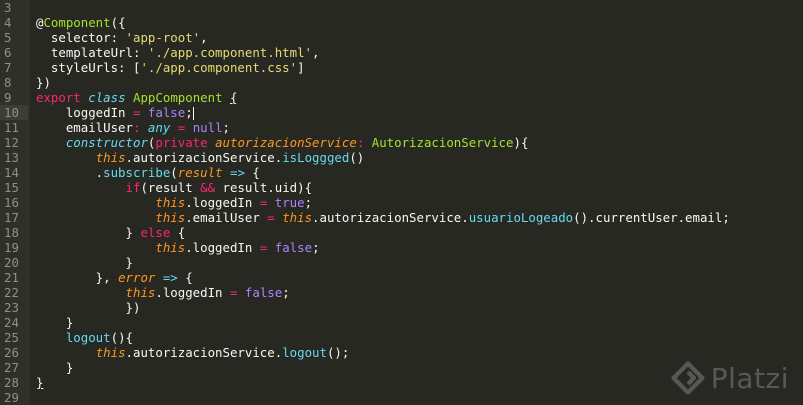 The width and height of the screenshot is (803, 405). I want to click on code-text: .subscribe(result => {, so click(148, 172).